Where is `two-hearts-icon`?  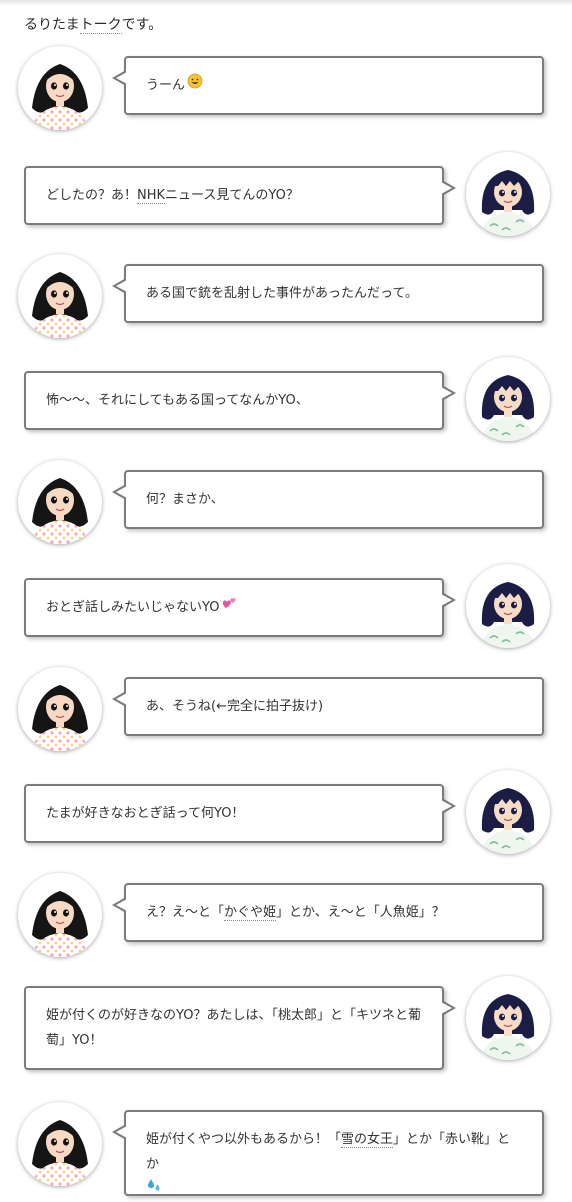
two-hearts-icon is located at coordinates (229, 607).